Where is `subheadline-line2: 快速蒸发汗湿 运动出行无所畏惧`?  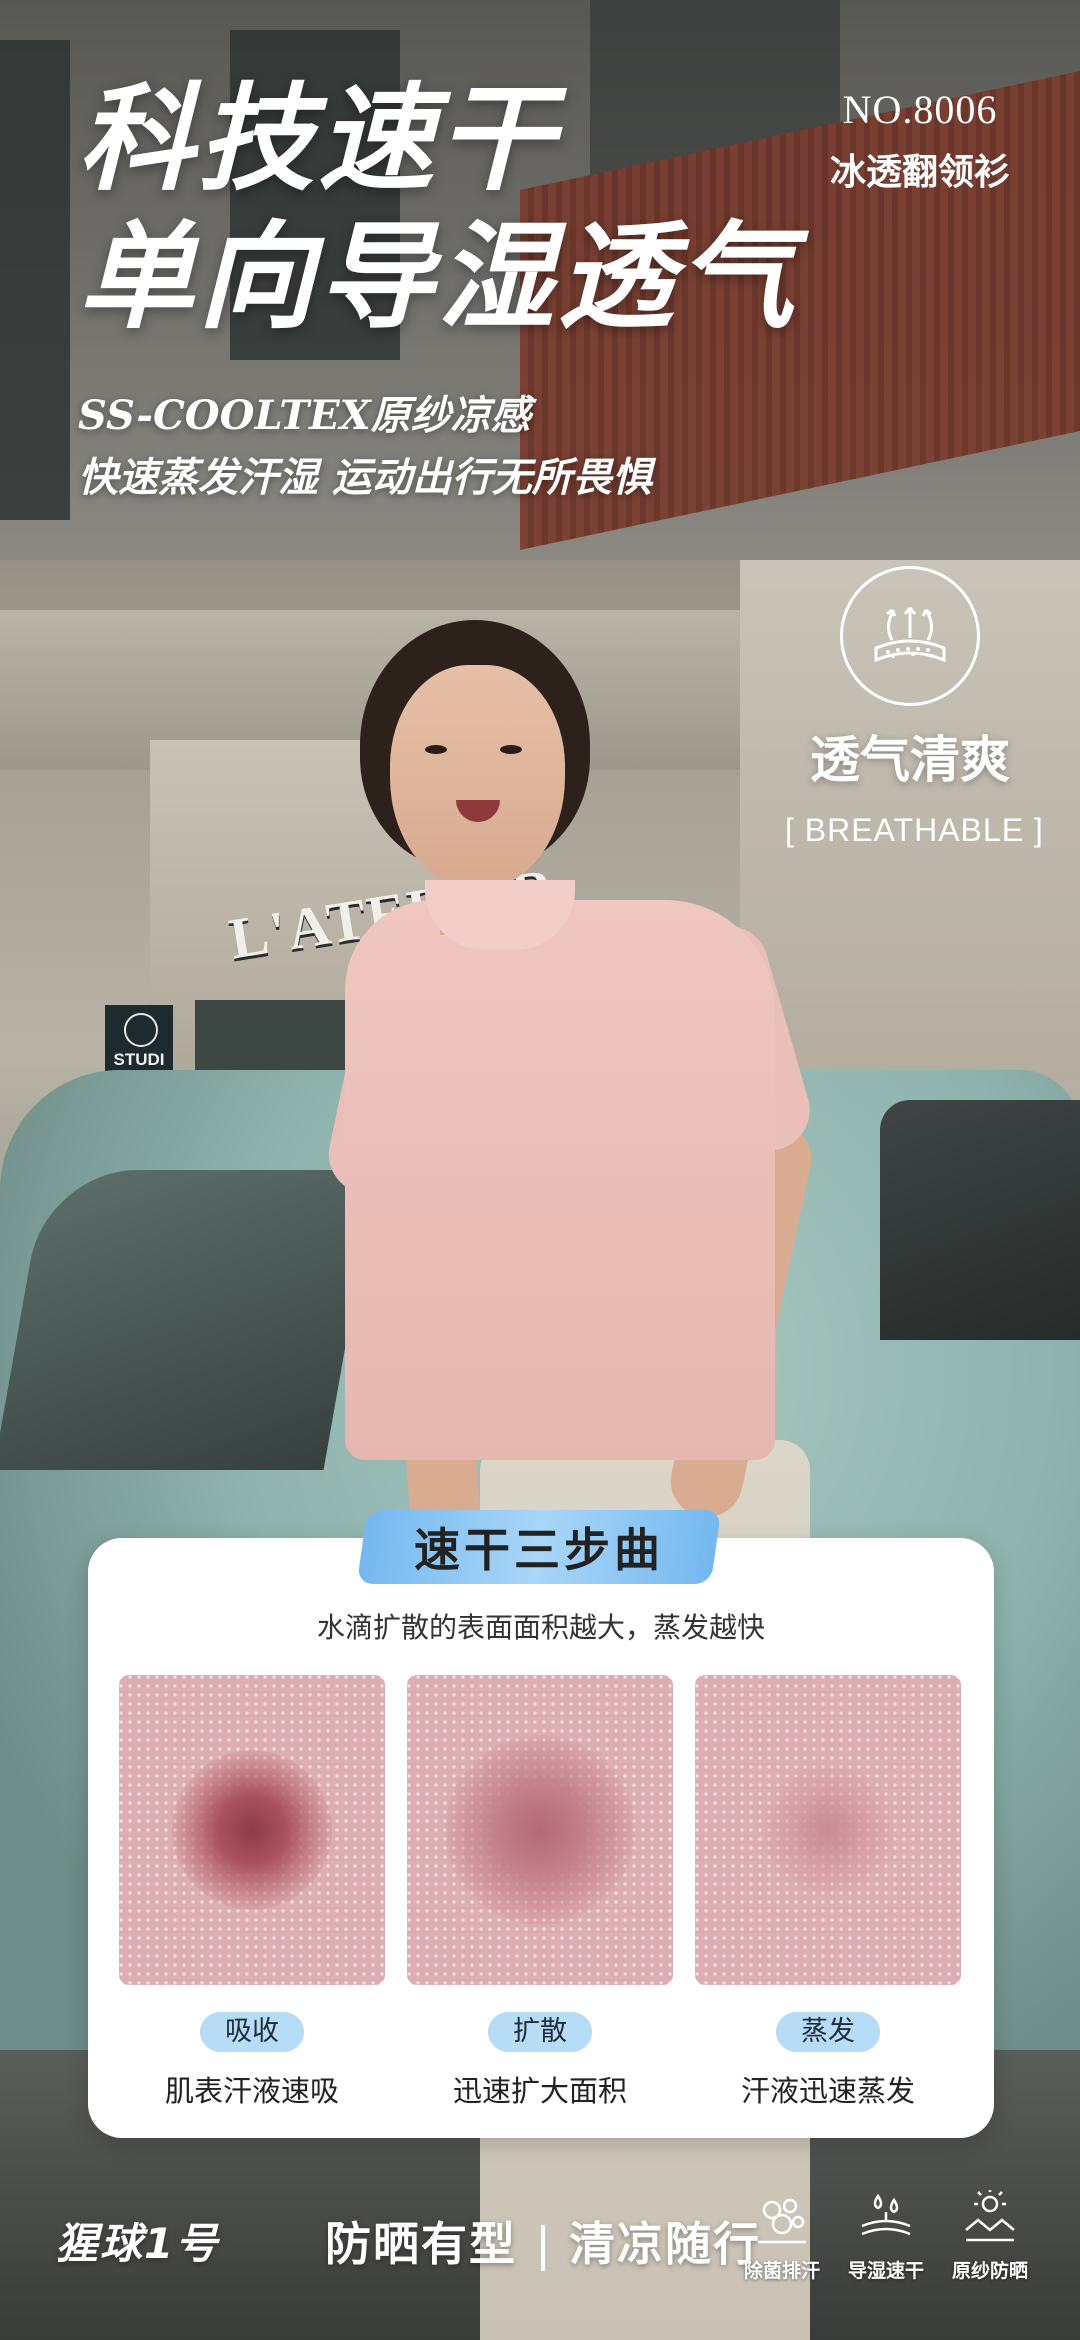
subheadline-line2: 快速蒸发汗湿 运动出行无所畏惧 is located at coordinates (365, 477).